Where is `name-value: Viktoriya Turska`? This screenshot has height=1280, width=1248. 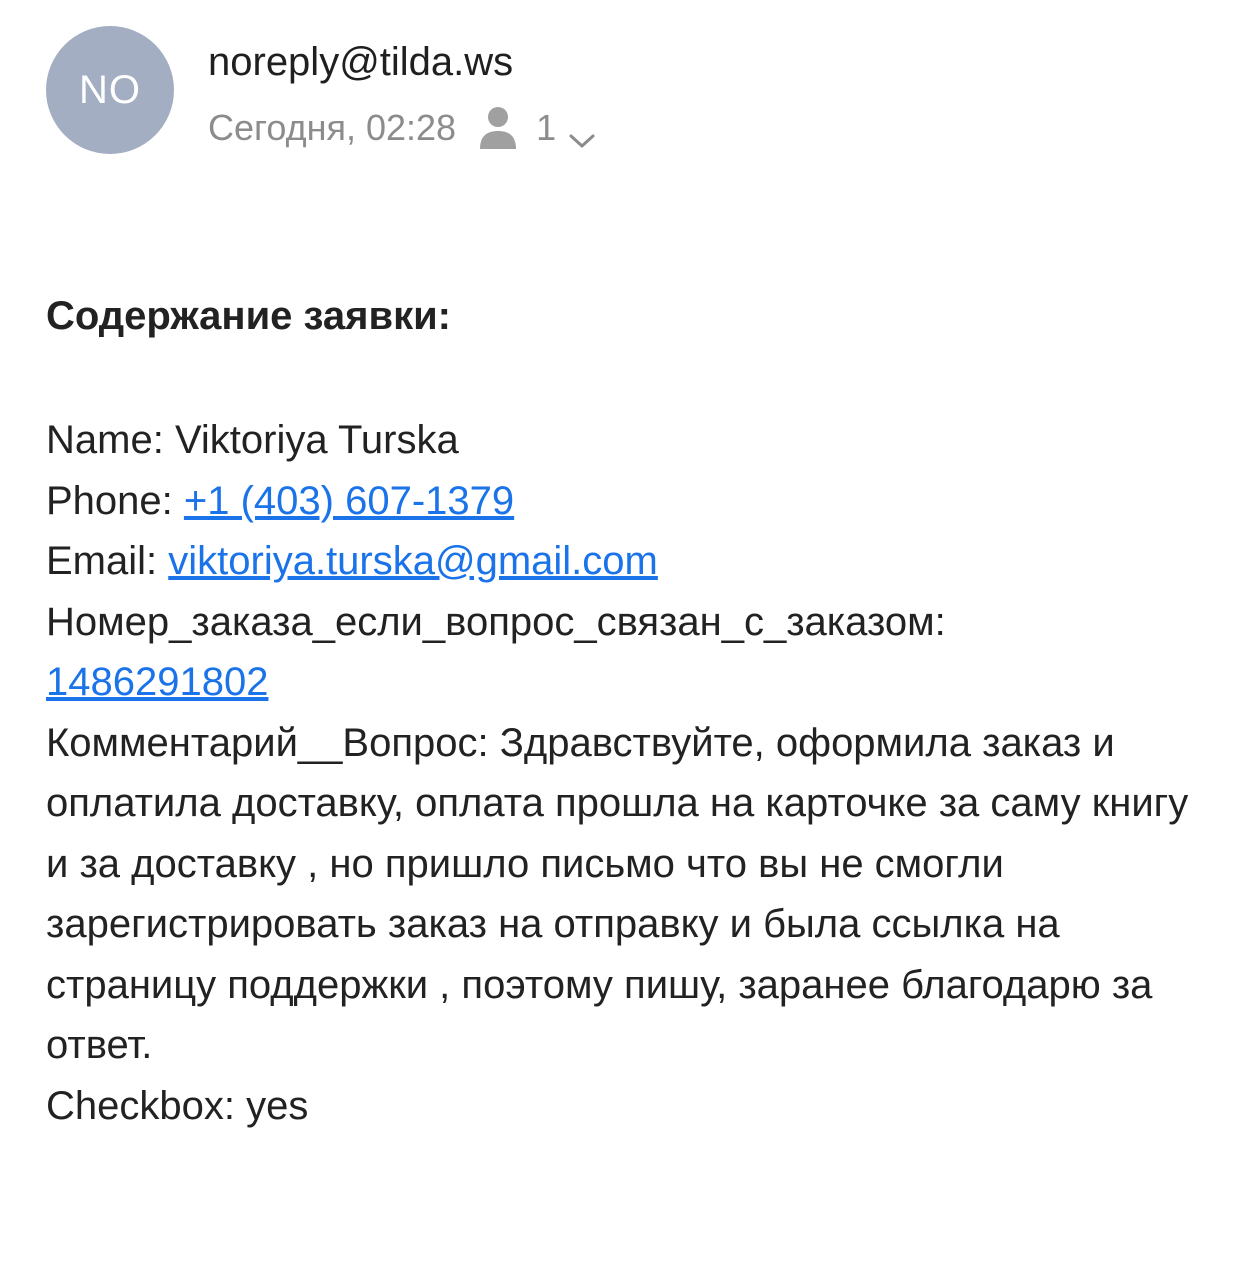 name-value: Viktoriya Turska is located at coordinates (316, 440).